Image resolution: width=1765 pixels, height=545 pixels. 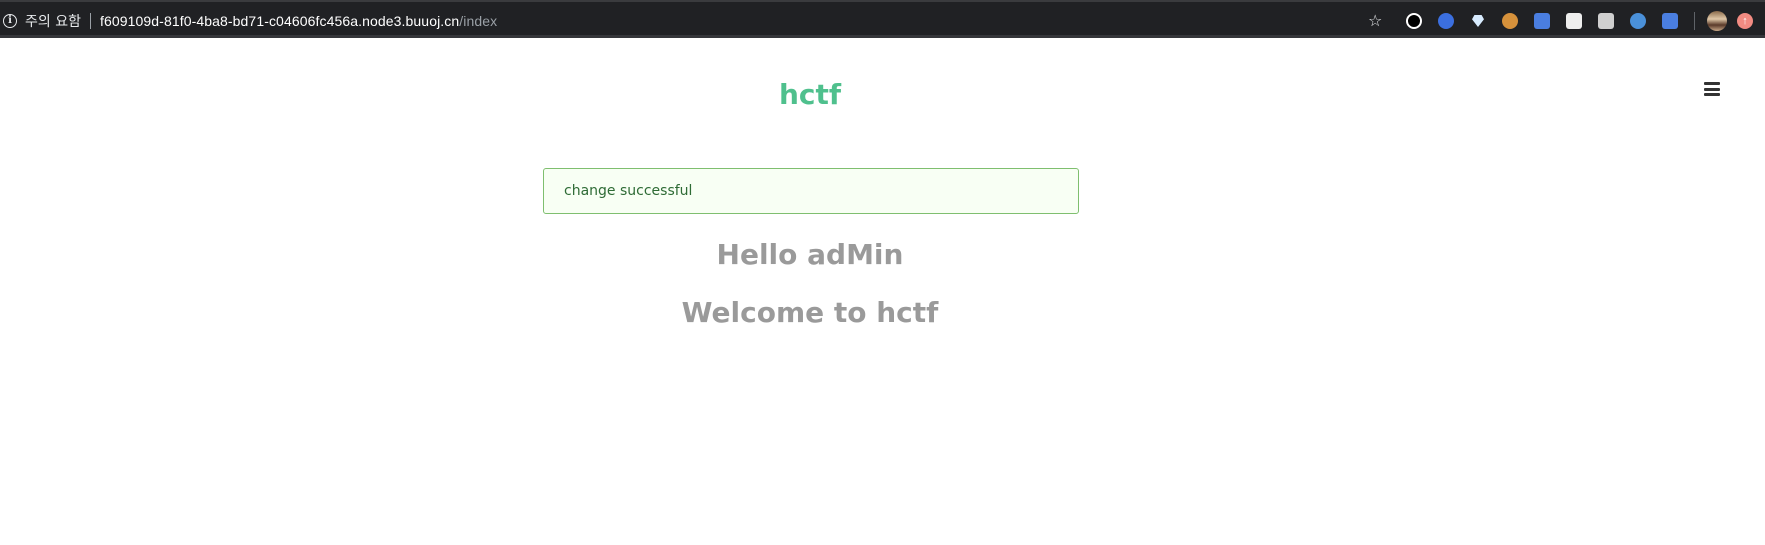 What do you see at coordinates (1694, 21) in the screenshot?
I see `toolbar-divider` at bounding box center [1694, 21].